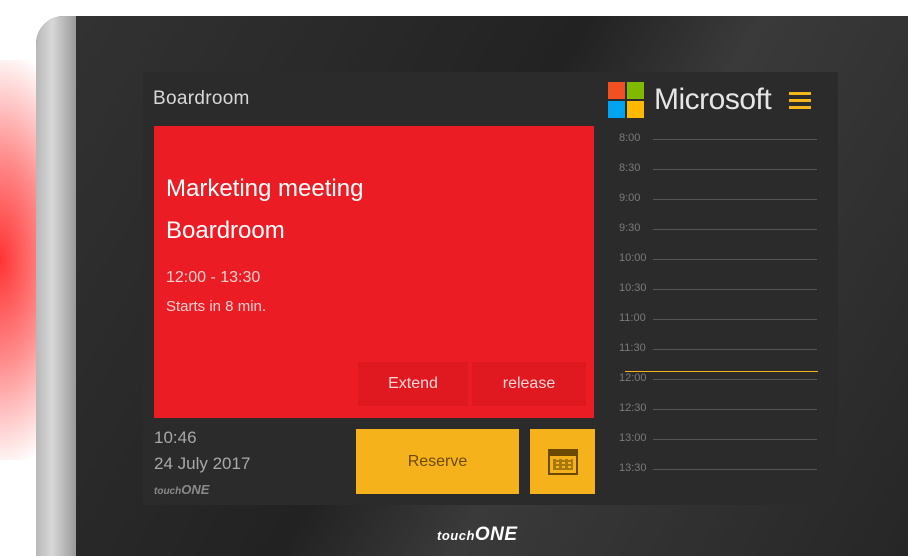 Image resolution: width=908 pixels, height=556 pixels. I want to click on timeline-slot: 8:30, so click(713, 169).